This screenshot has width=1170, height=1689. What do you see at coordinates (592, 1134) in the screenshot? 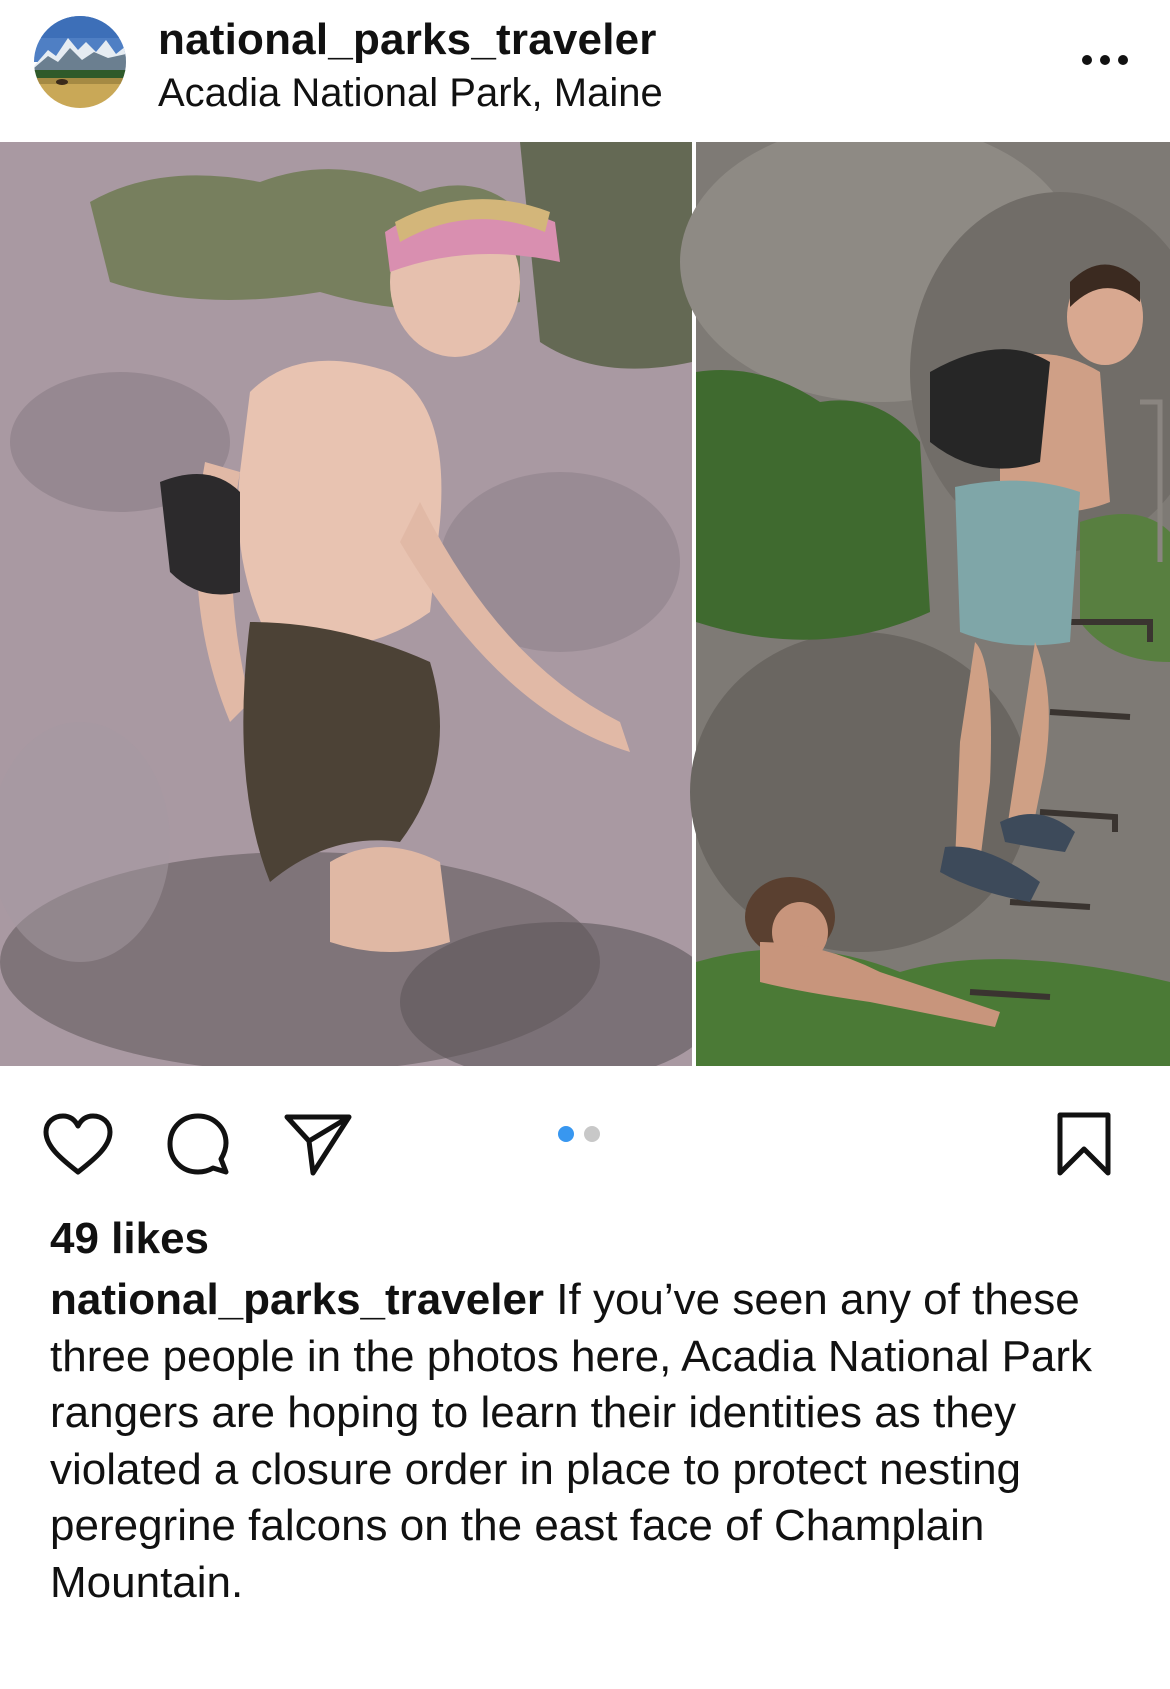
I see `carousel-dot` at bounding box center [592, 1134].